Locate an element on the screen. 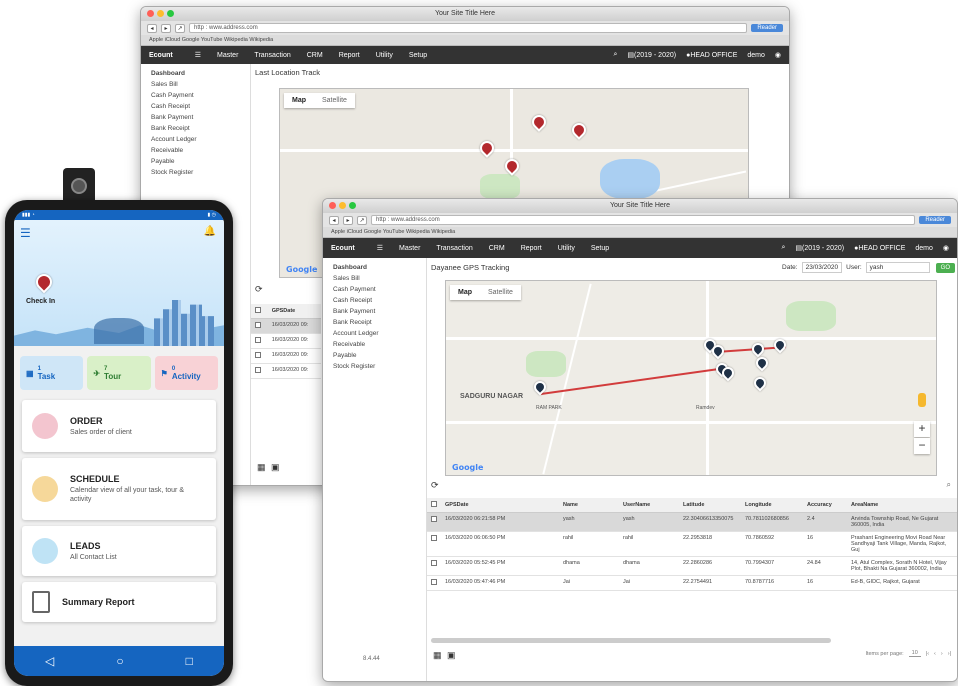 This screenshot has height=686, width=958. share-icon: ↗ is located at coordinates (362, 220).